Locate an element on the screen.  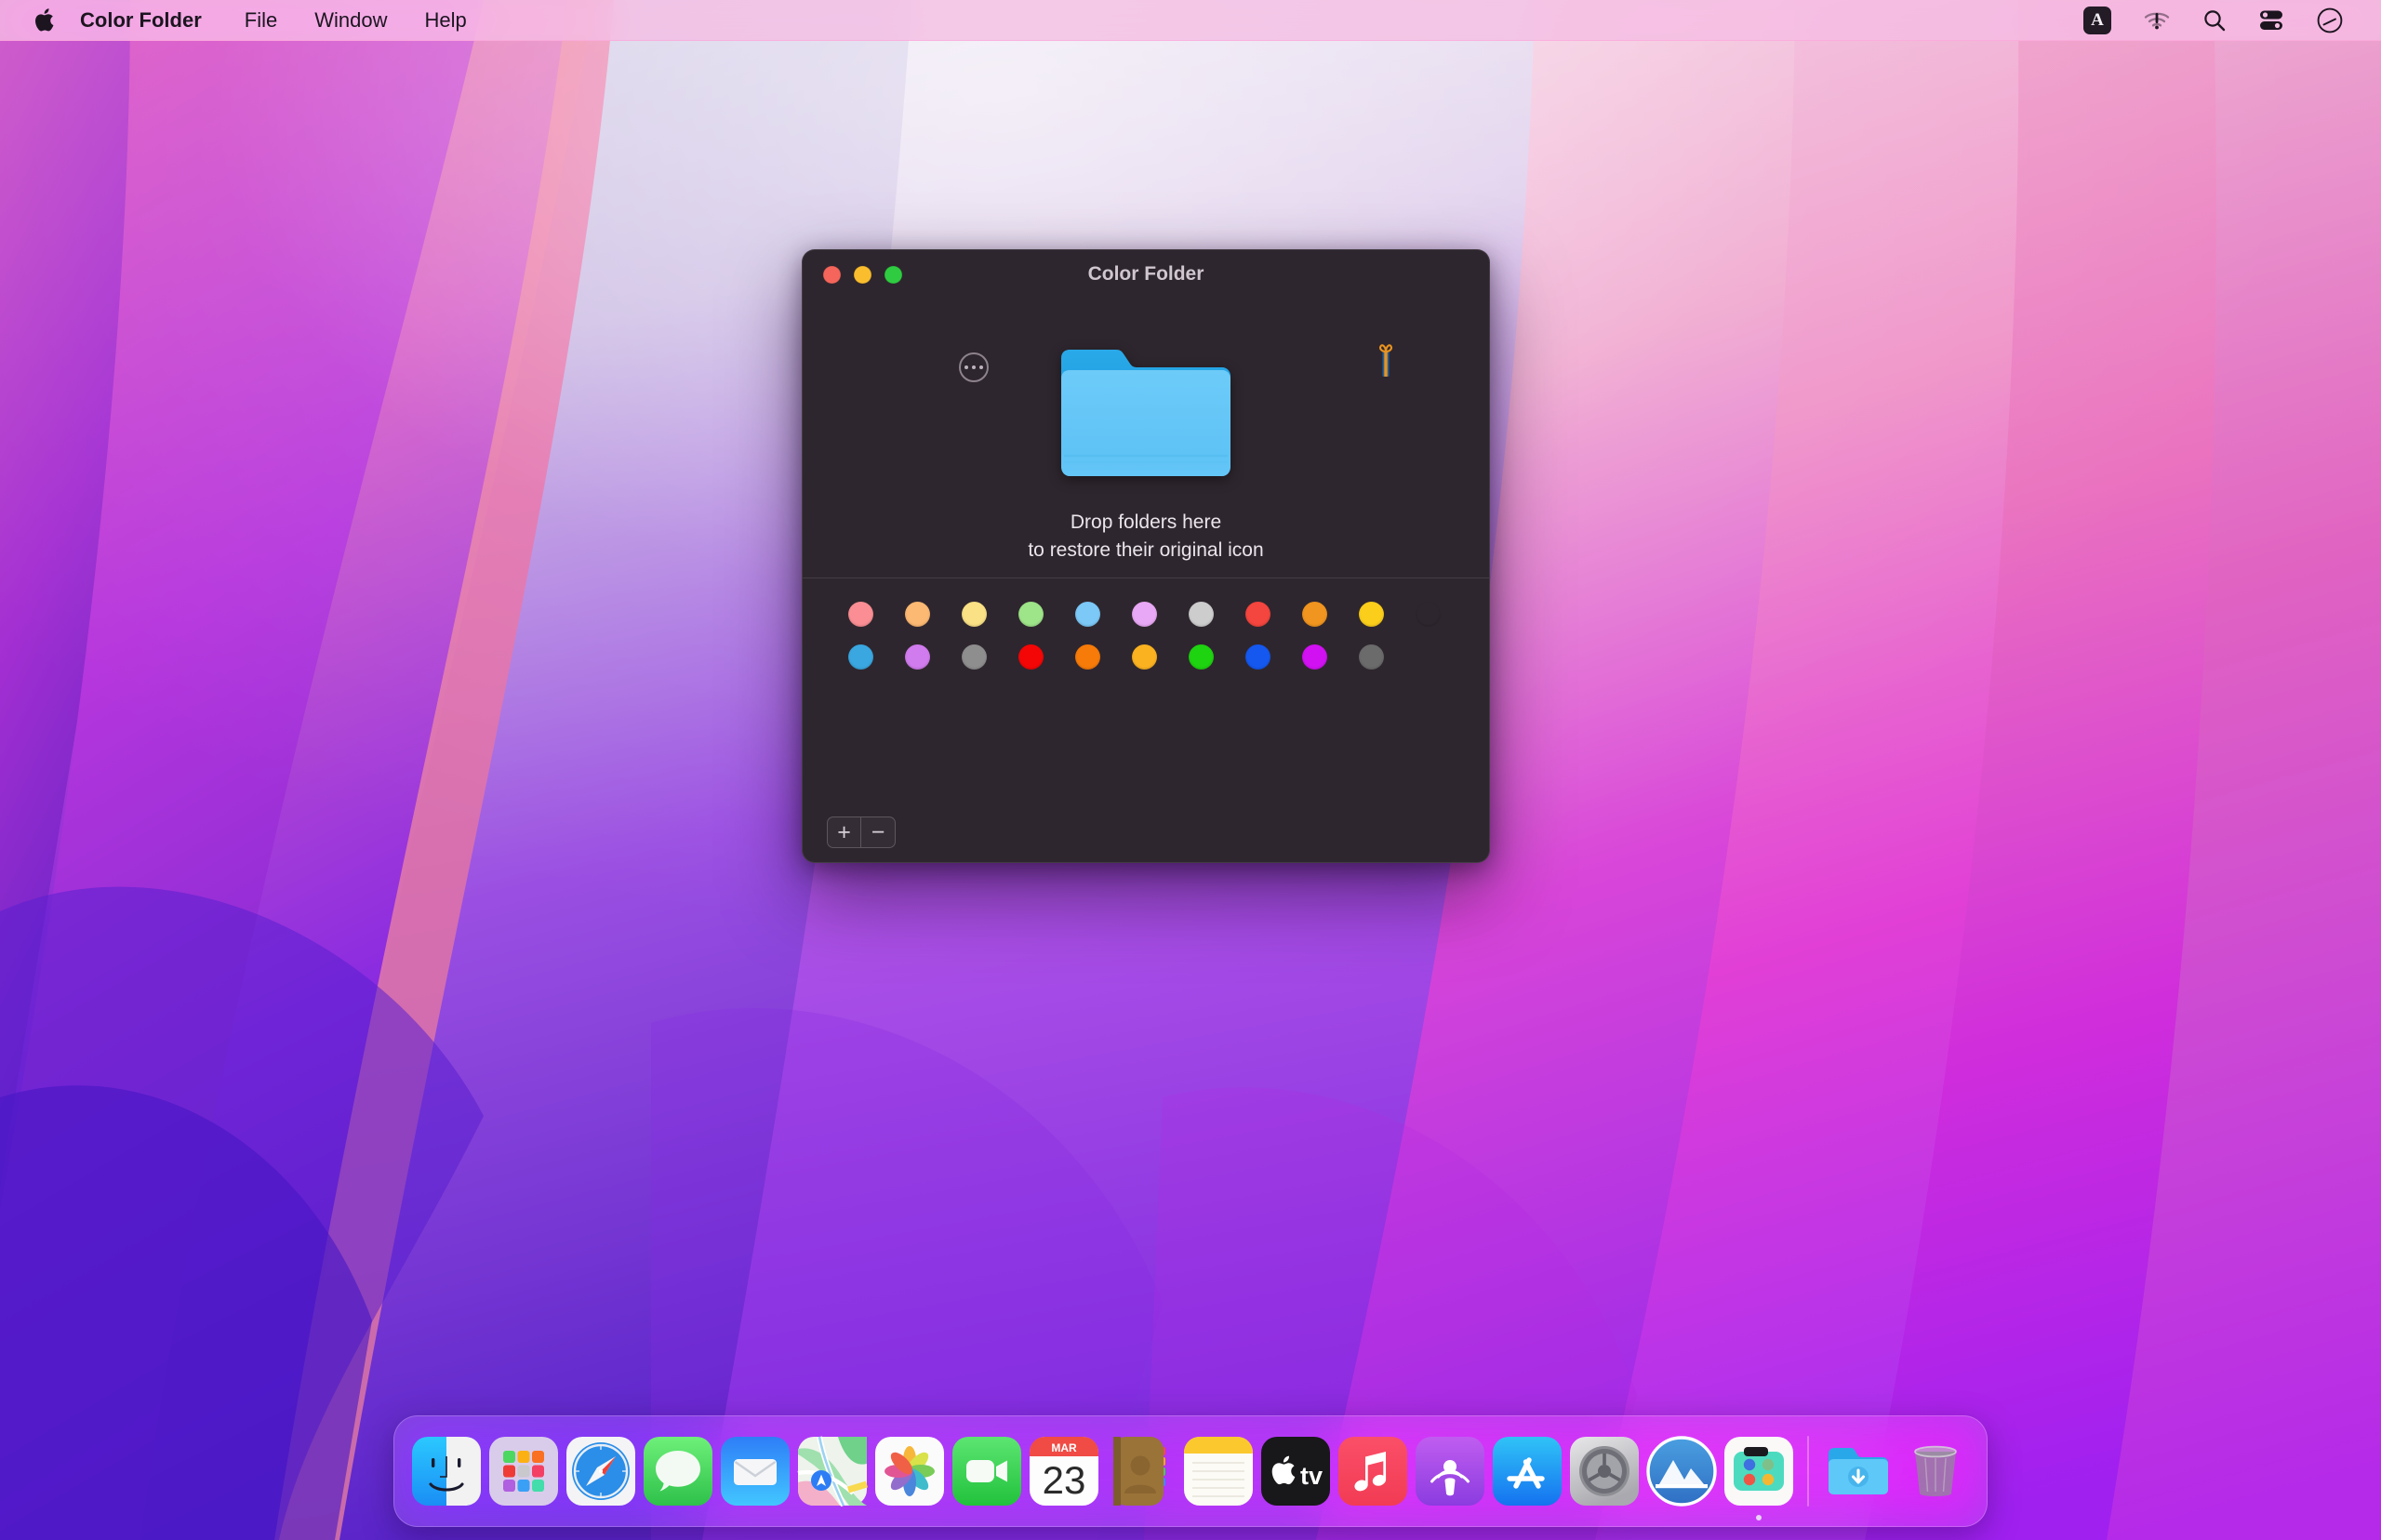
messages-icon is located at coordinates (677, 1471).